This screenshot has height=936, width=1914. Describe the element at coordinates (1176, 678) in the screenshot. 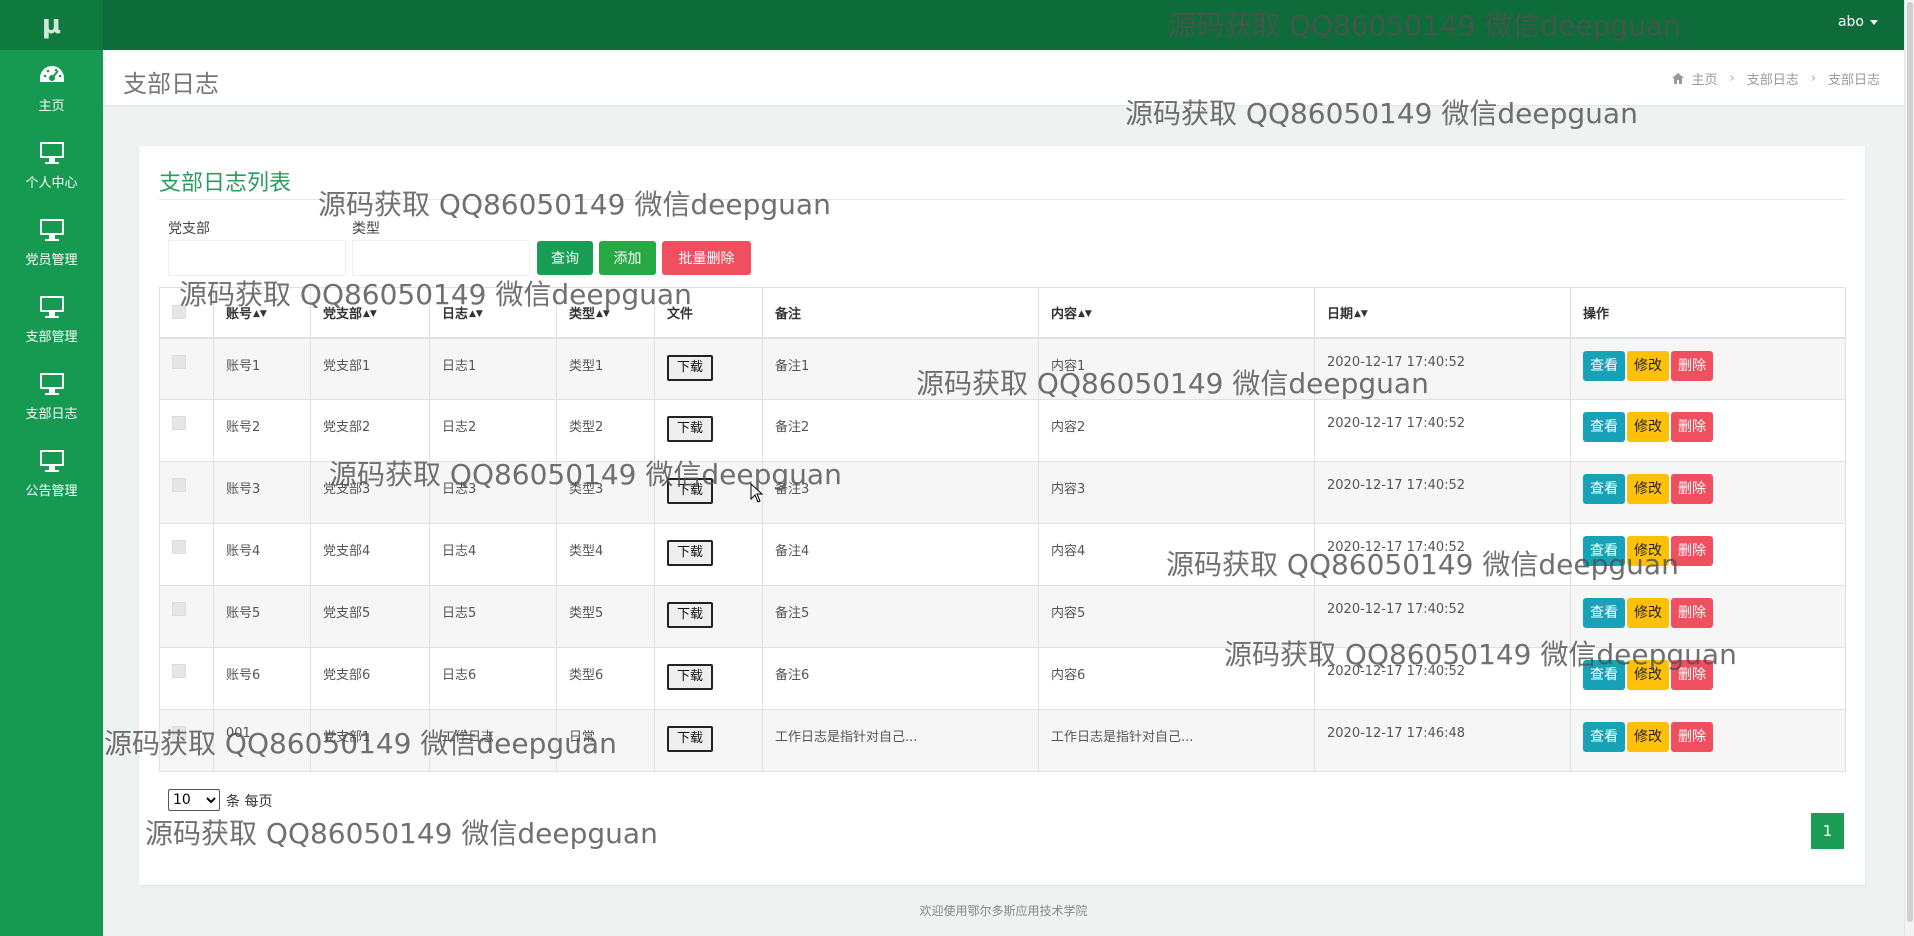

I see `cell-content: 内容6` at that location.